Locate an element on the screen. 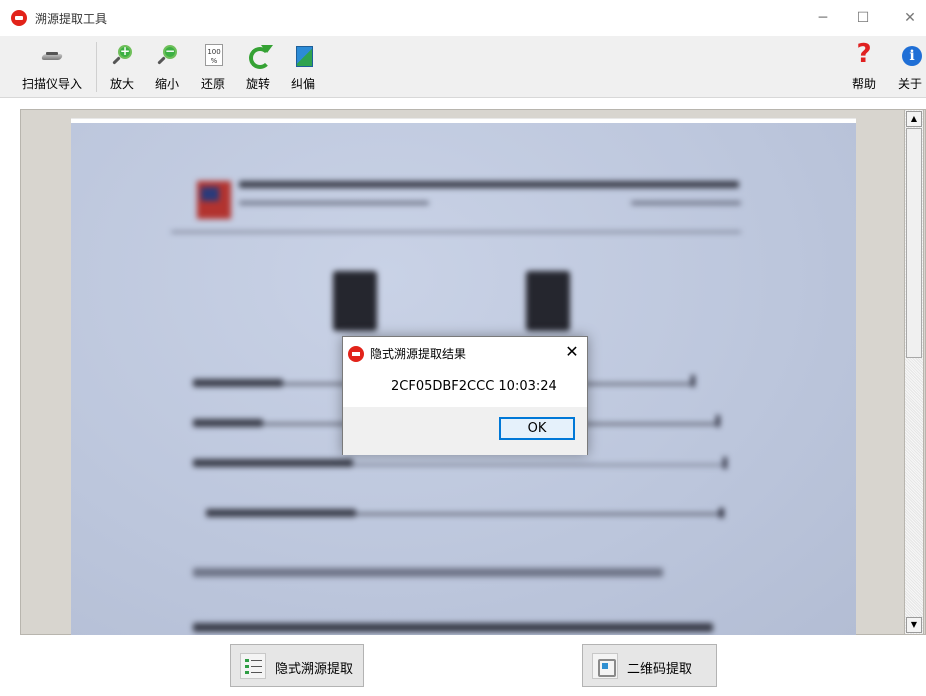  zoom-in-button: + 放大 is located at coordinates (122, 69).